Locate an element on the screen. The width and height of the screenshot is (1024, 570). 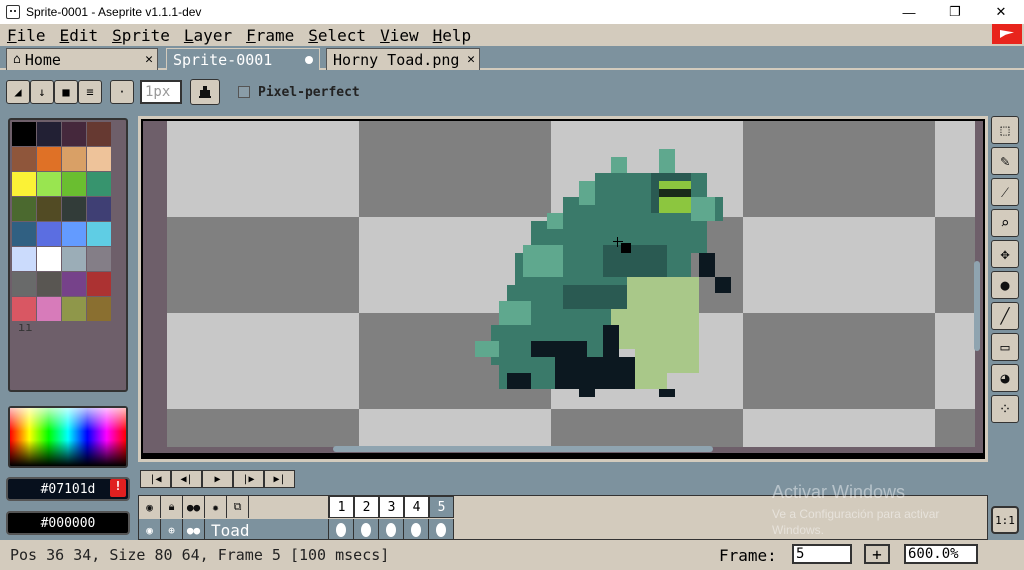
play-icon: ▶ is located at coordinates (217, 479).